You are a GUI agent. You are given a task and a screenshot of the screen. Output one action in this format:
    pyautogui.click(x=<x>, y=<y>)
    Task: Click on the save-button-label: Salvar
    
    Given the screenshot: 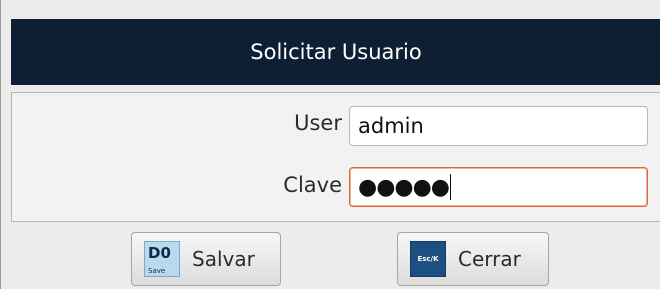 What is the action you would take?
    pyautogui.click(x=223, y=259)
    